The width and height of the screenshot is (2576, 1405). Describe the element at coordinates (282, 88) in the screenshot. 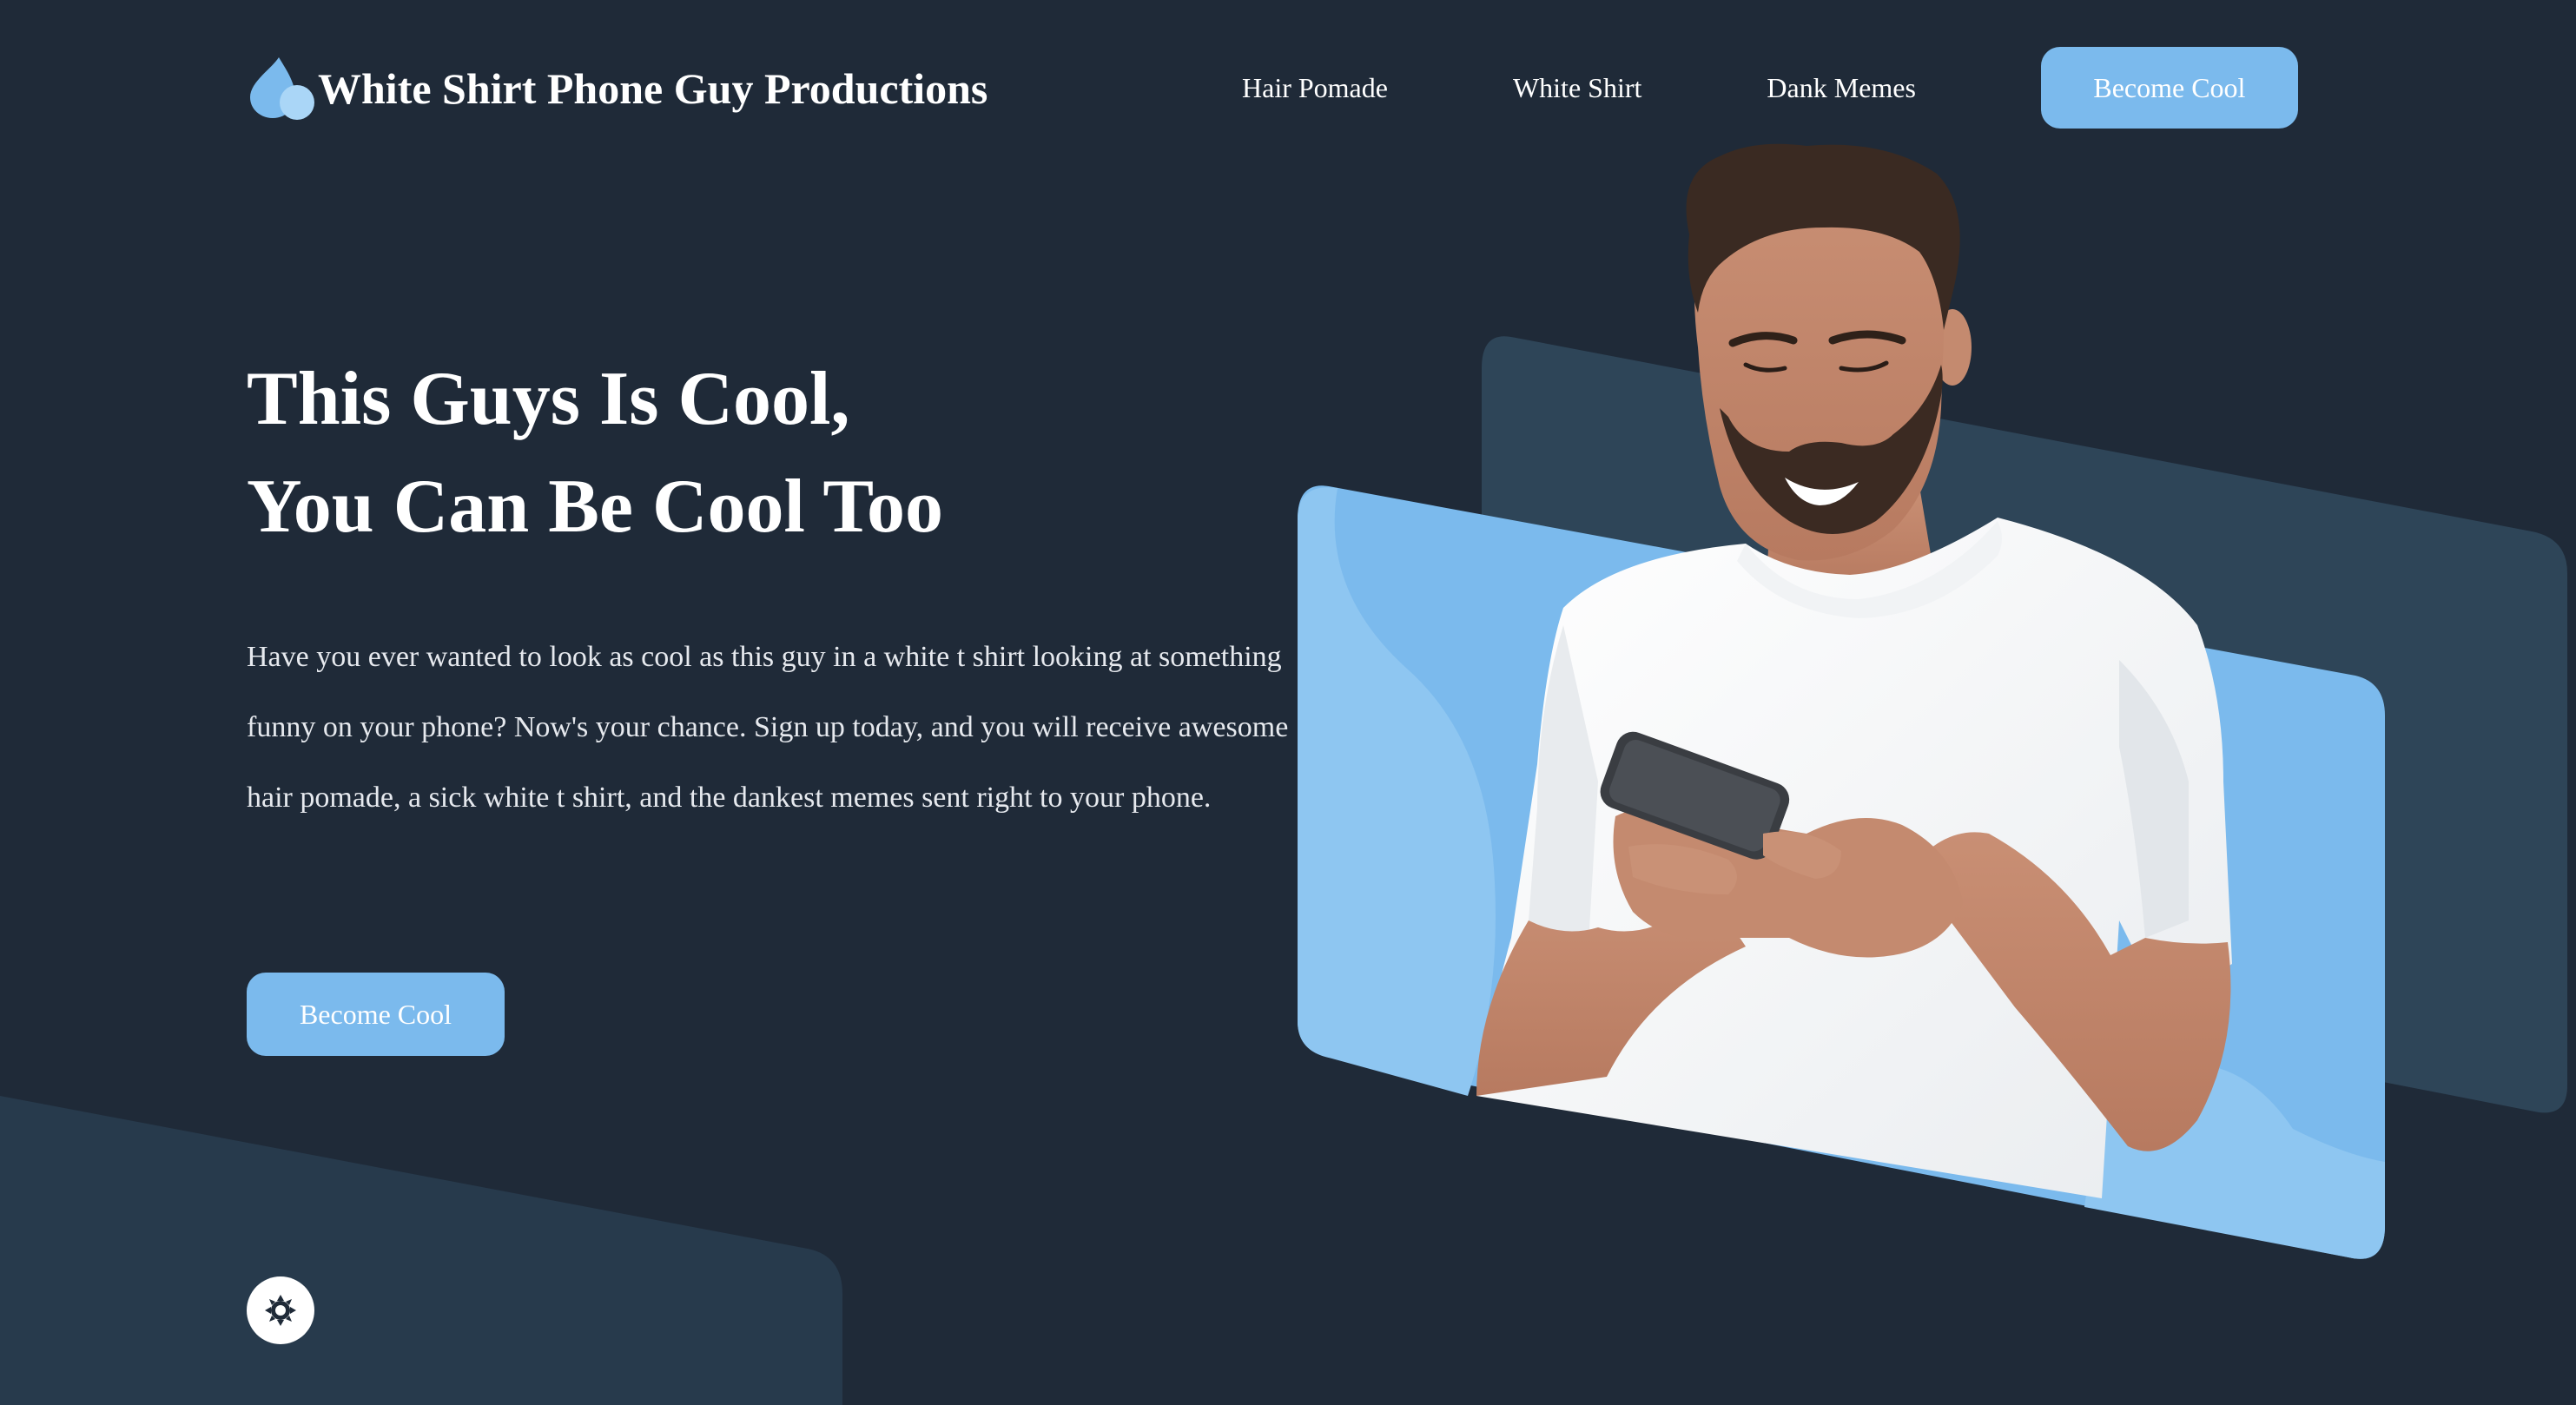

I see `water-drop-icon` at that location.